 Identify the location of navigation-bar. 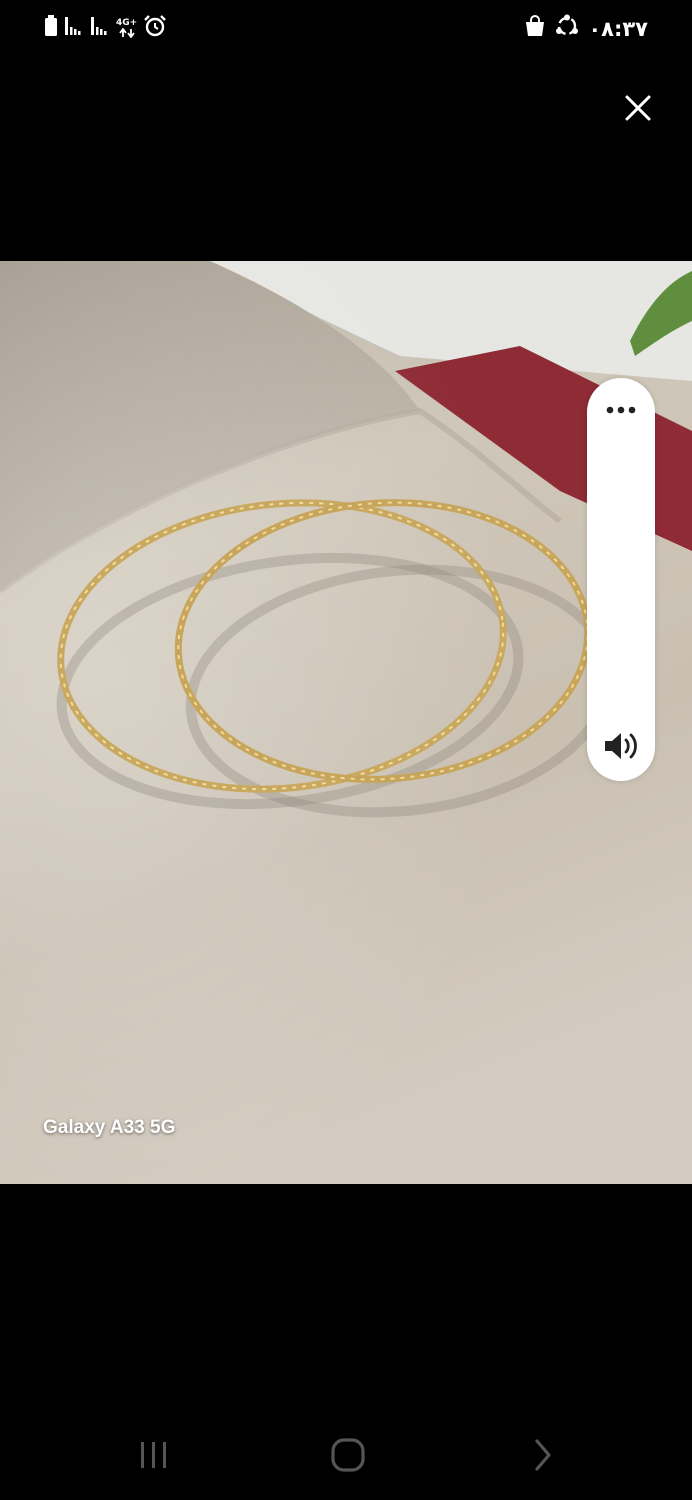
(346, 1455).